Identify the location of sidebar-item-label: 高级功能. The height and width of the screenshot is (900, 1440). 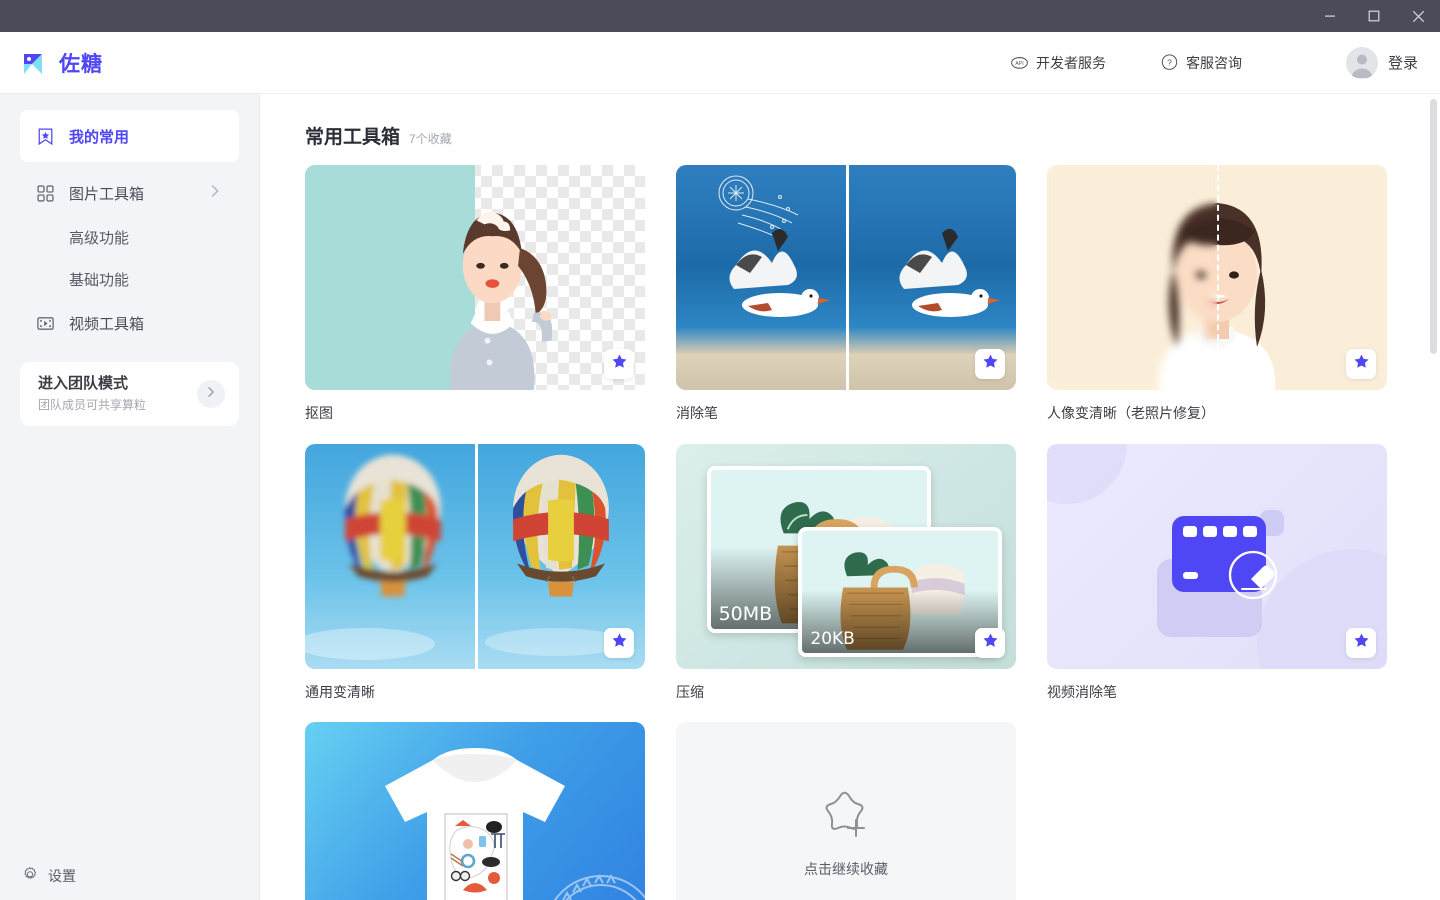
(99, 238).